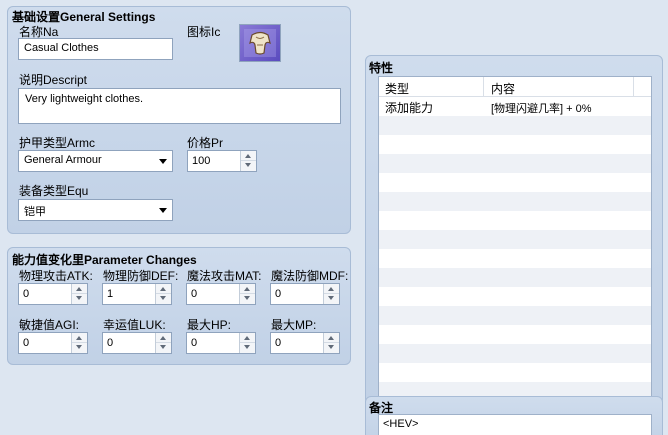  Describe the element at coordinates (49, 325) in the screenshot. I see `param-label: 敏捷值AGI:` at that location.